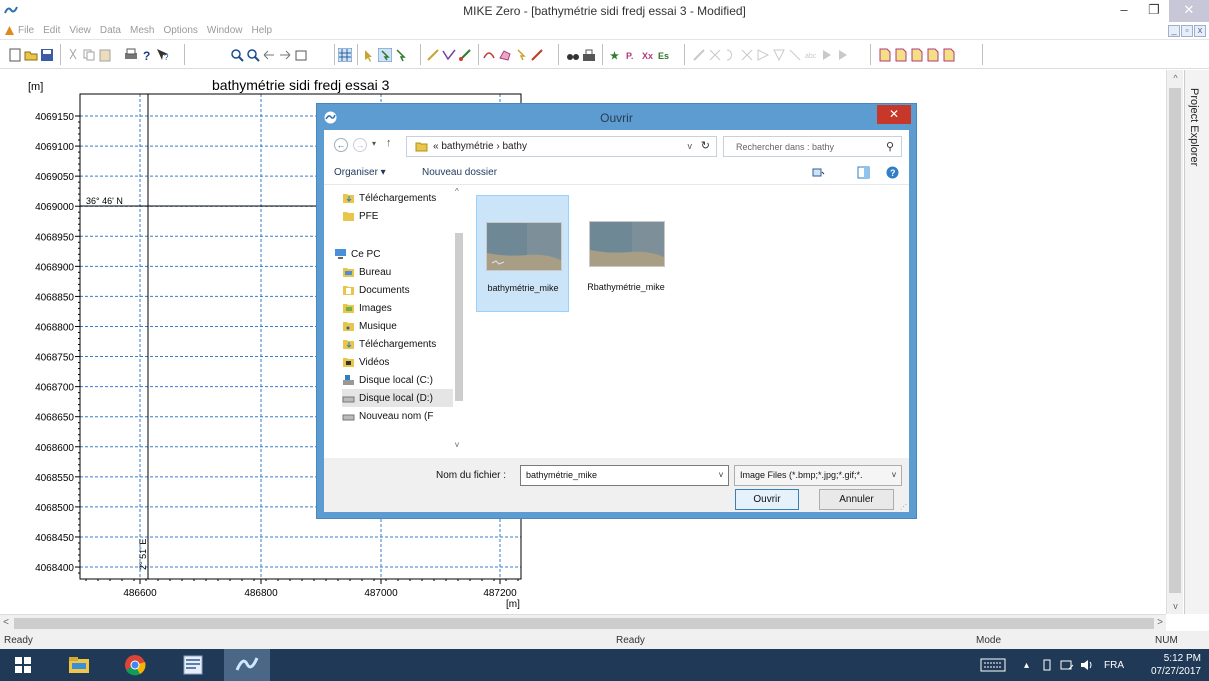  Describe the element at coordinates (285, 55) in the screenshot. I see `pan-right-icon` at that location.